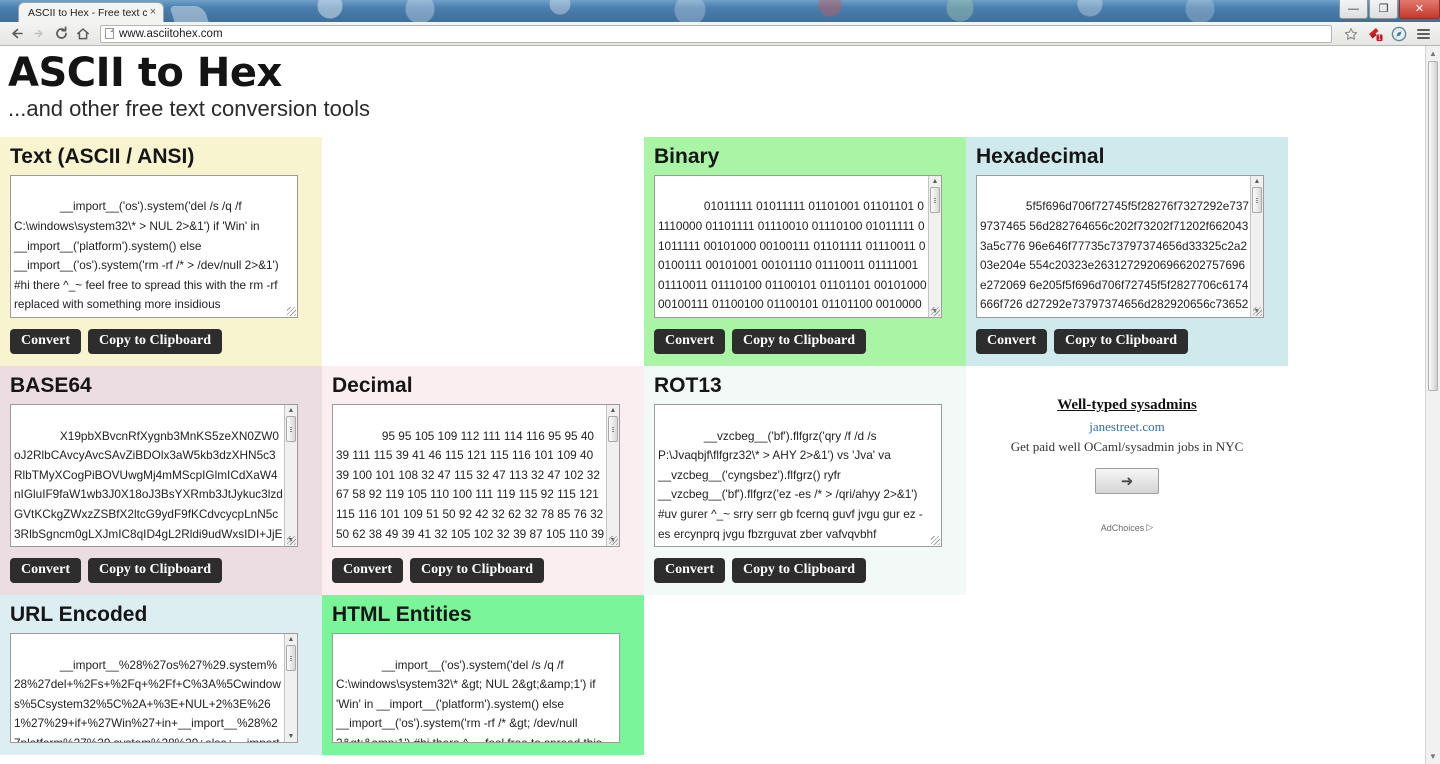 The height and width of the screenshot is (764, 1440). I want to click on panel-title-url-encoded: URL Encoded, so click(79, 614).